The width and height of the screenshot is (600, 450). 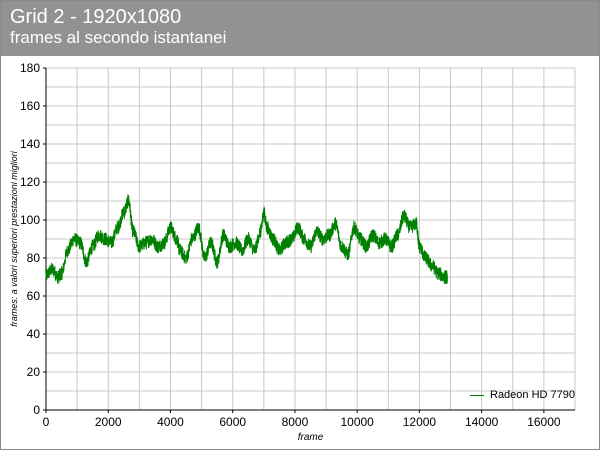 I want to click on y-tick-label: 20, so click(x=34, y=372).